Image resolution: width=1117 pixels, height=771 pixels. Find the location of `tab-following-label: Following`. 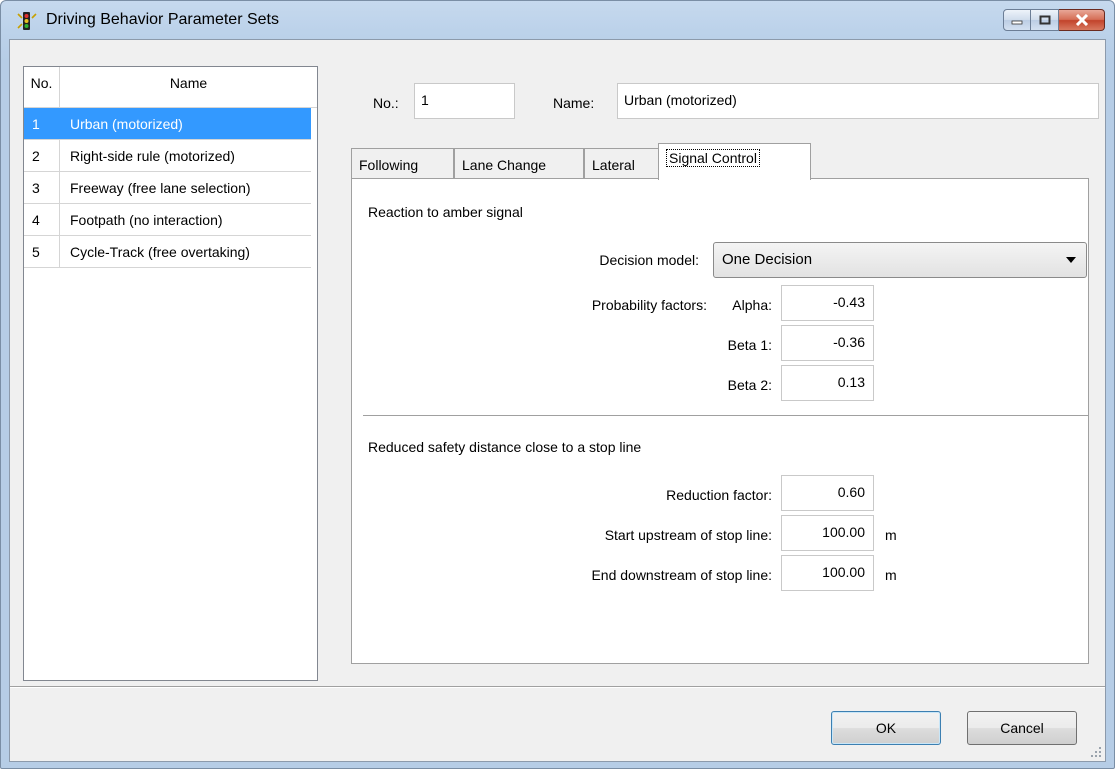

tab-following-label: Following is located at coordinates (389, 165).